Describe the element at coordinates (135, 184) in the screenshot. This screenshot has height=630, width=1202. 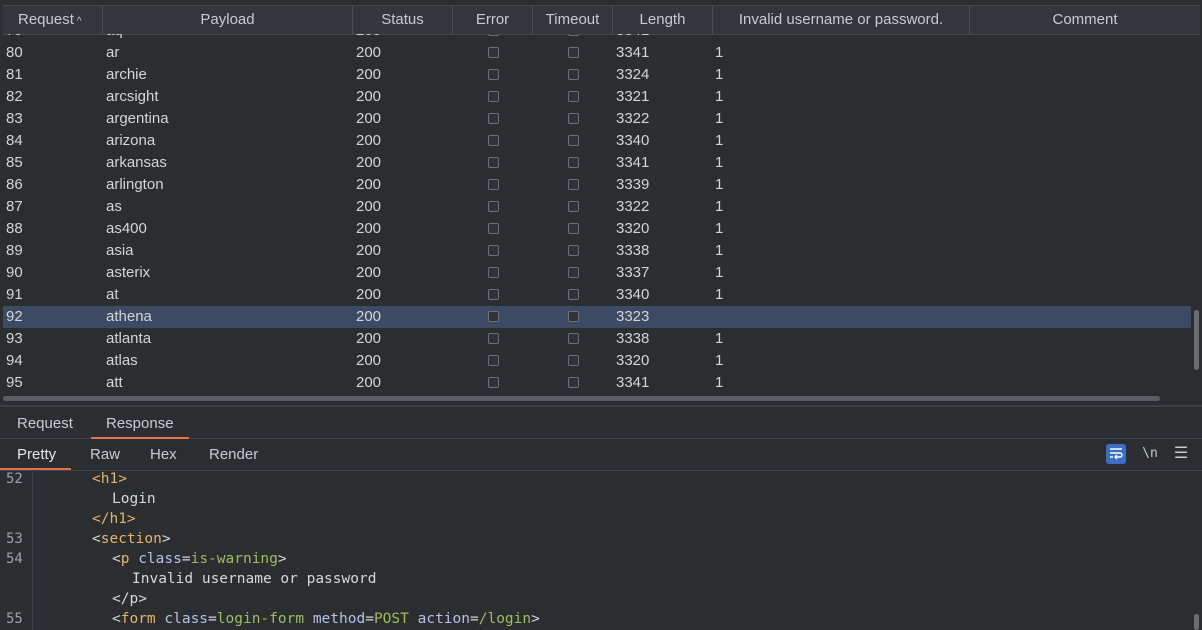
I see `cell-payload: arlington` at that location.